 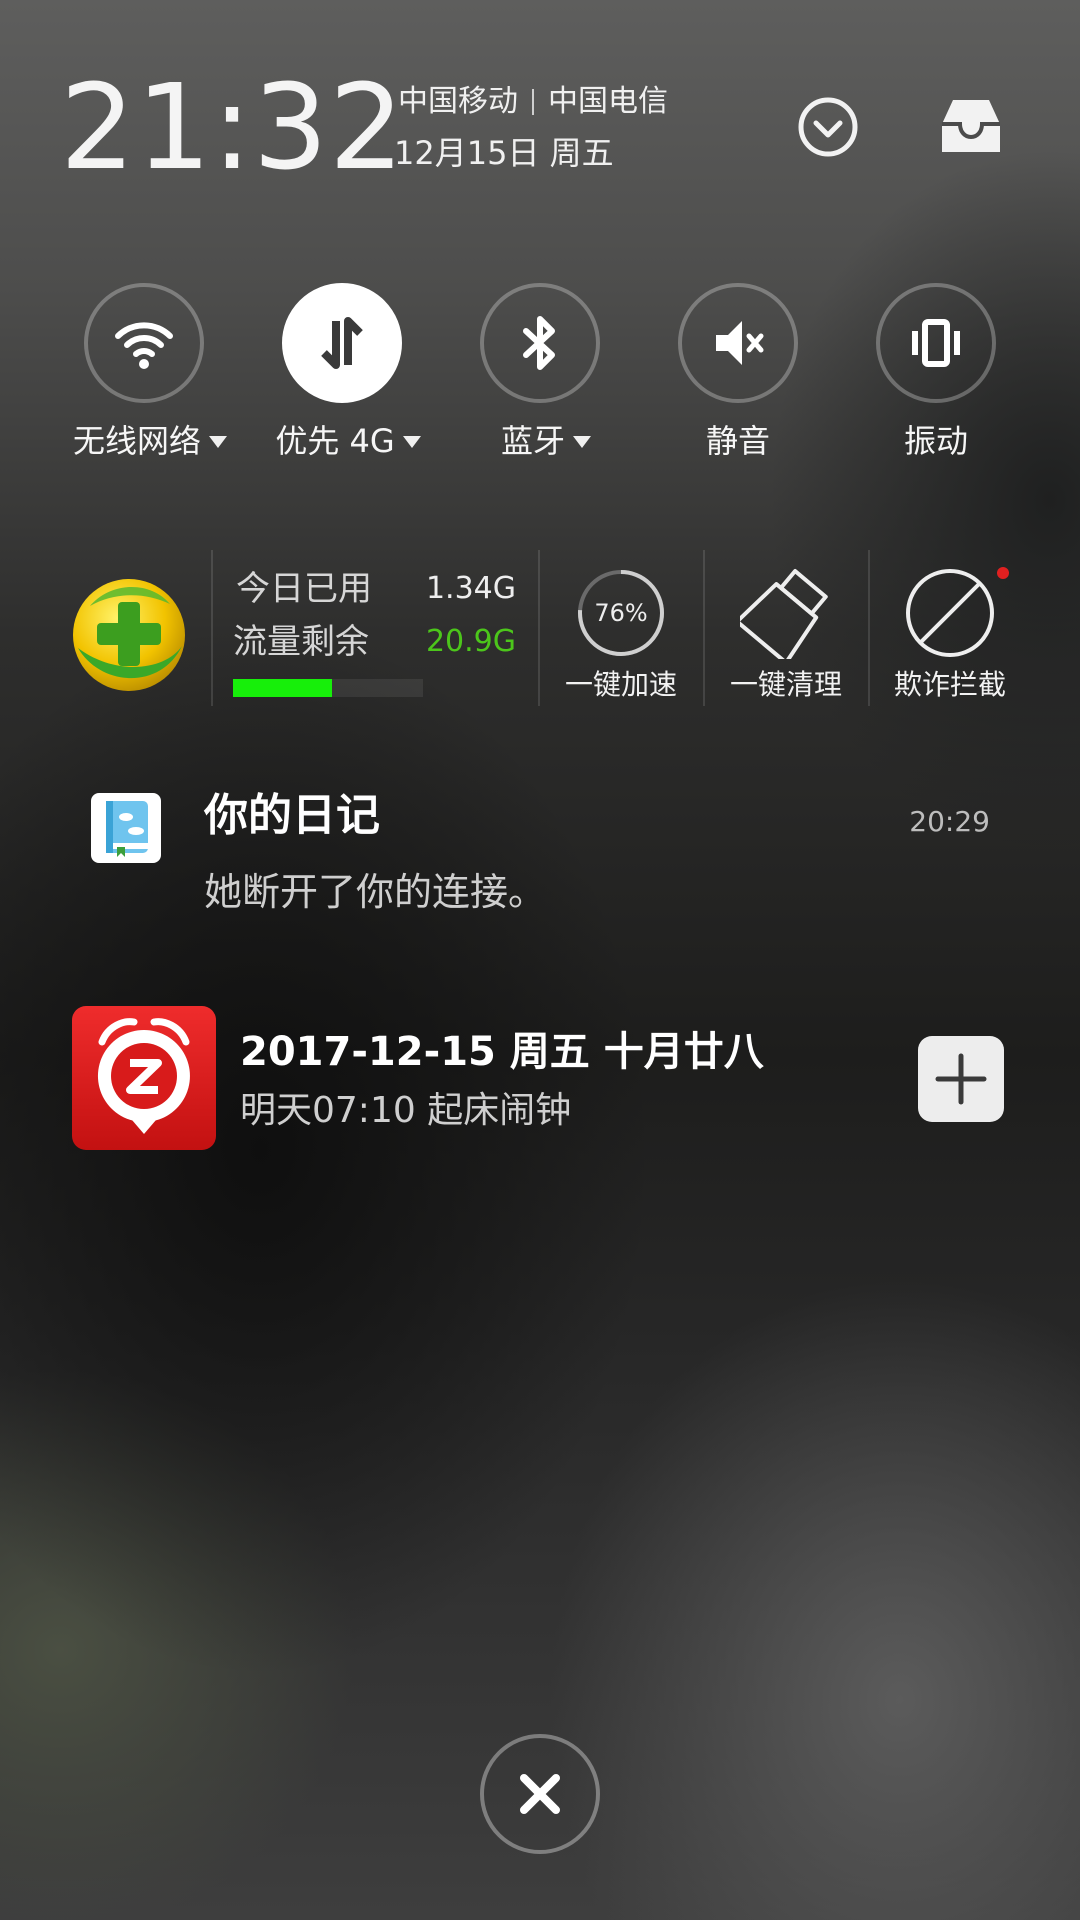 I want to click on data-usage-bar, so click(x=328, y=688).